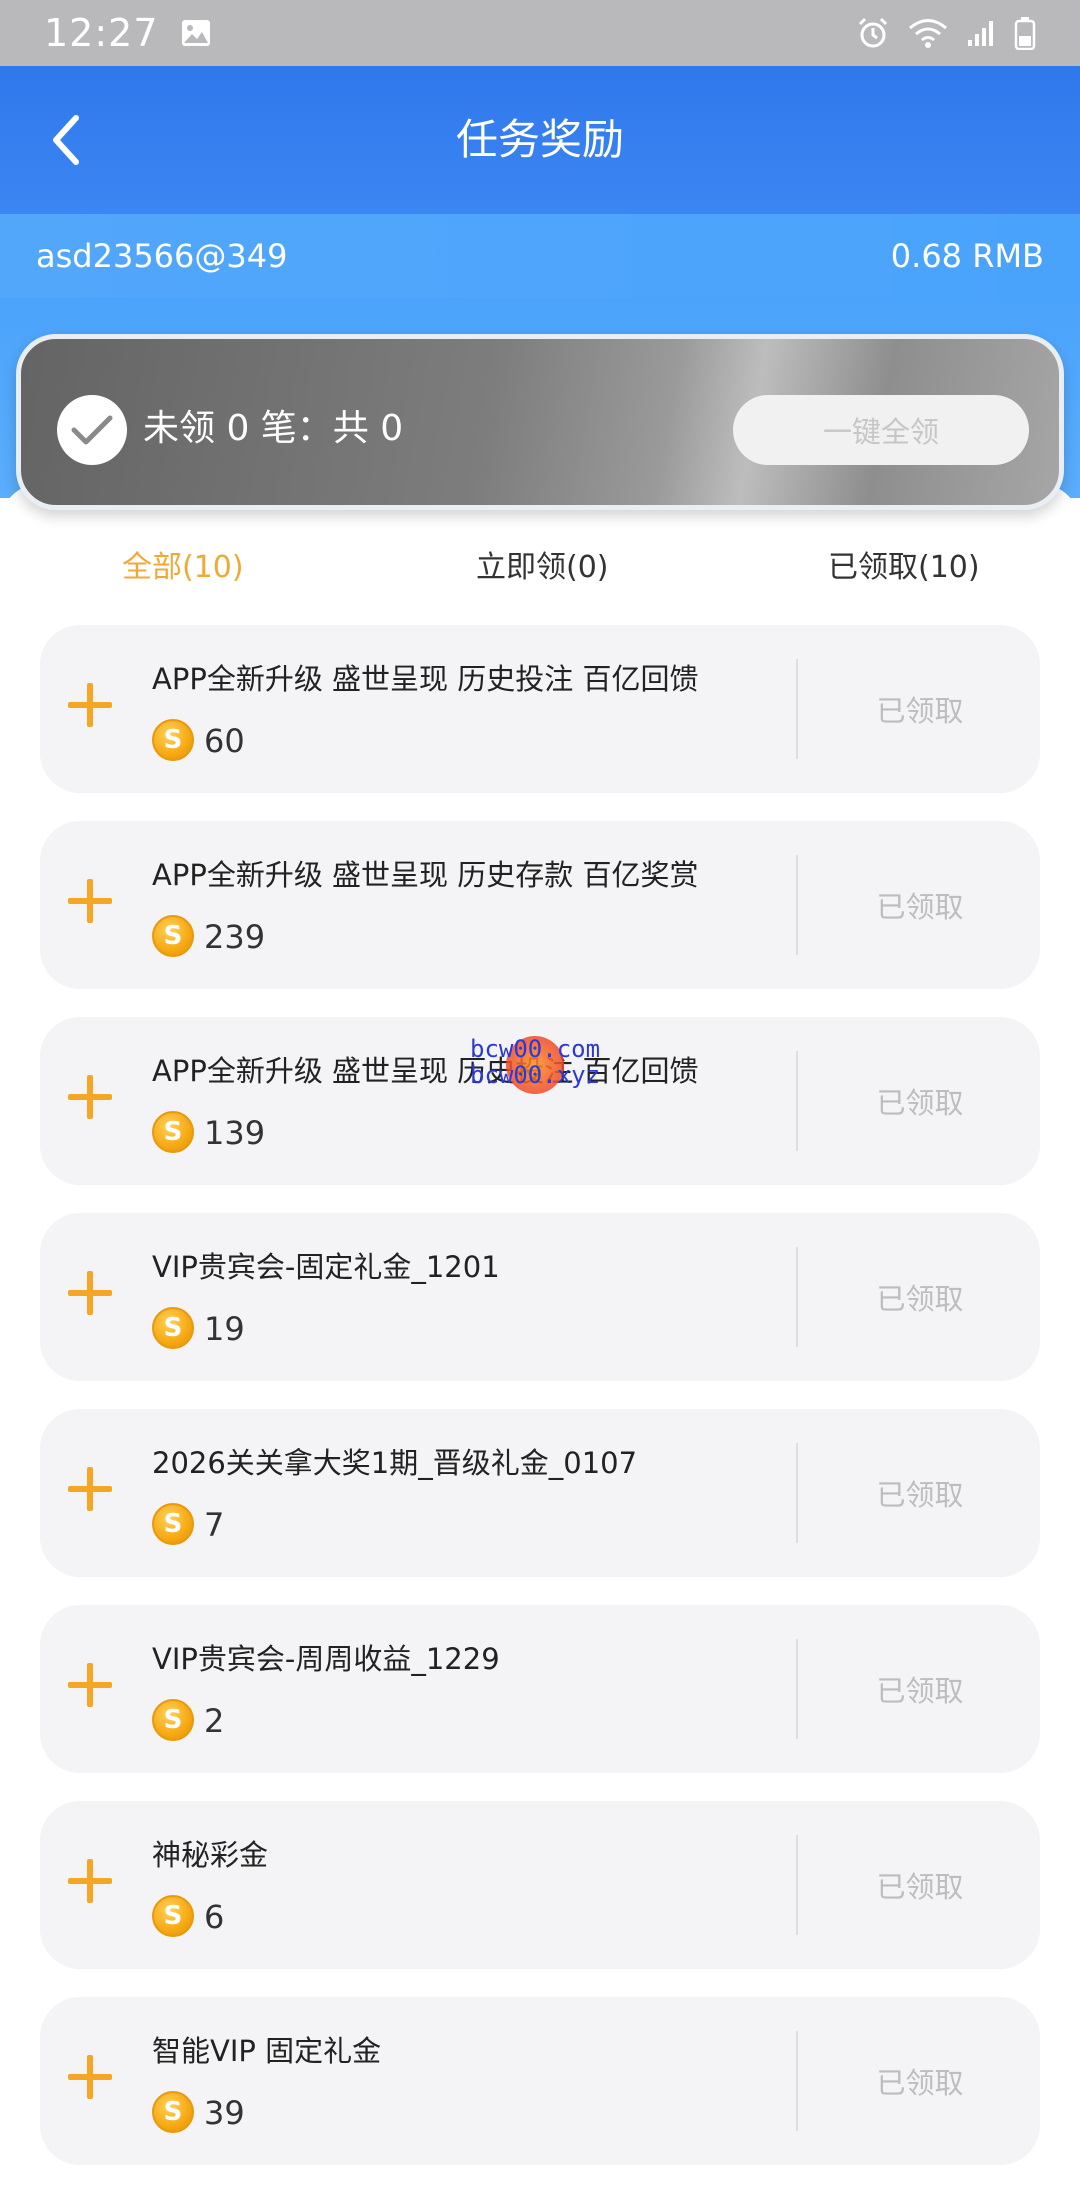  Describe the element at coordinates (540, 1885) in the screenshot. I see `reward-item: 神秘彩金 S 6 已领取` at that location.